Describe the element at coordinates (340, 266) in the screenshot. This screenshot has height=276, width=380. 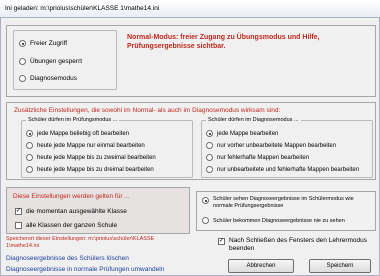
I see `save-button: Speichern` at that location.